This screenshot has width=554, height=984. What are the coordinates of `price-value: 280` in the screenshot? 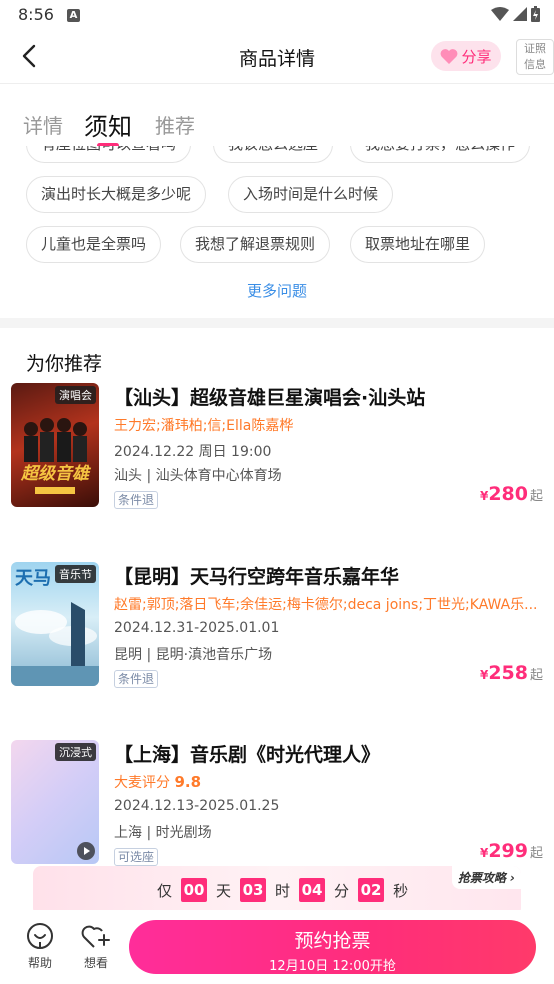 It's located at (508, 494).